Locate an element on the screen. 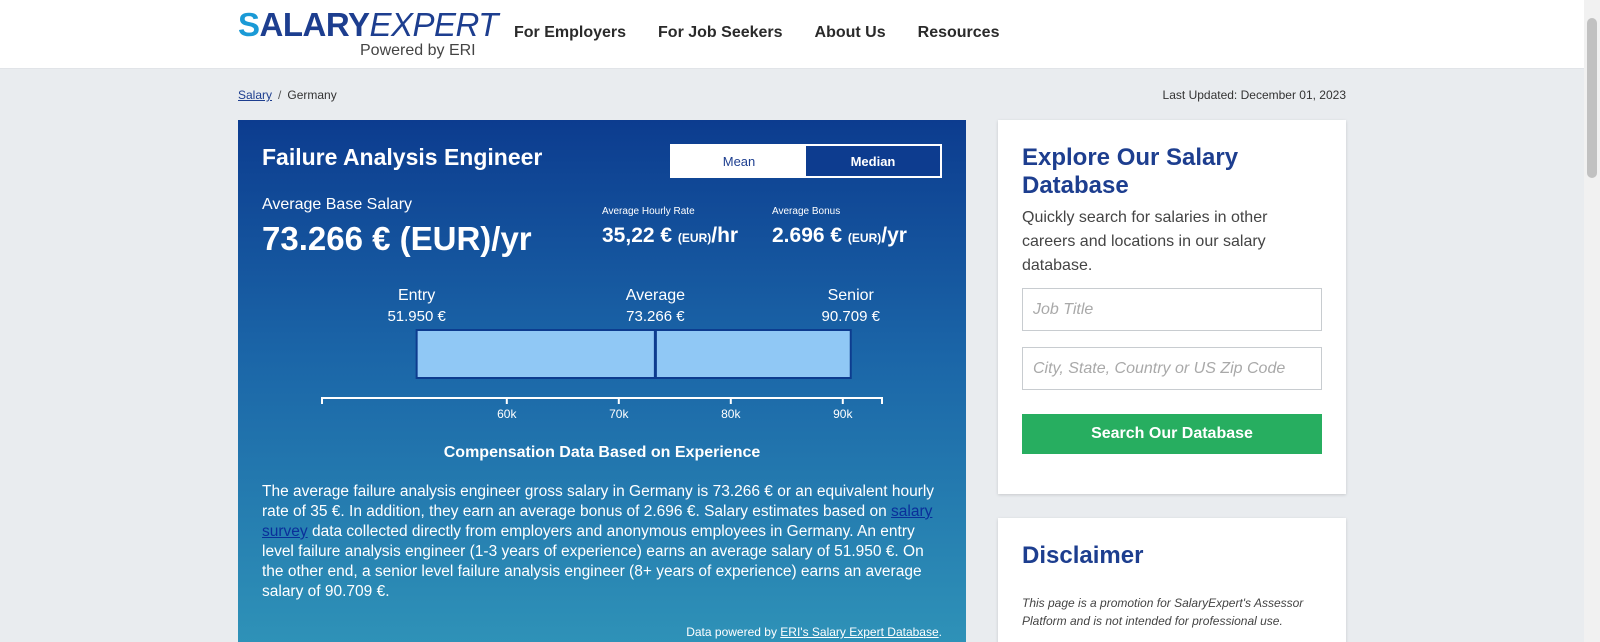 This screenshot has height=642, width=1600. average-bonus-label: Average Bonus is located at coordinates (806, 211).